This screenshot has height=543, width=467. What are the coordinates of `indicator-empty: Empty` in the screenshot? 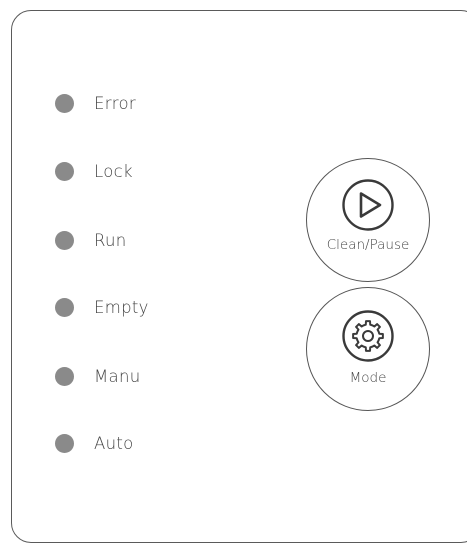 It's located at (102, 307).